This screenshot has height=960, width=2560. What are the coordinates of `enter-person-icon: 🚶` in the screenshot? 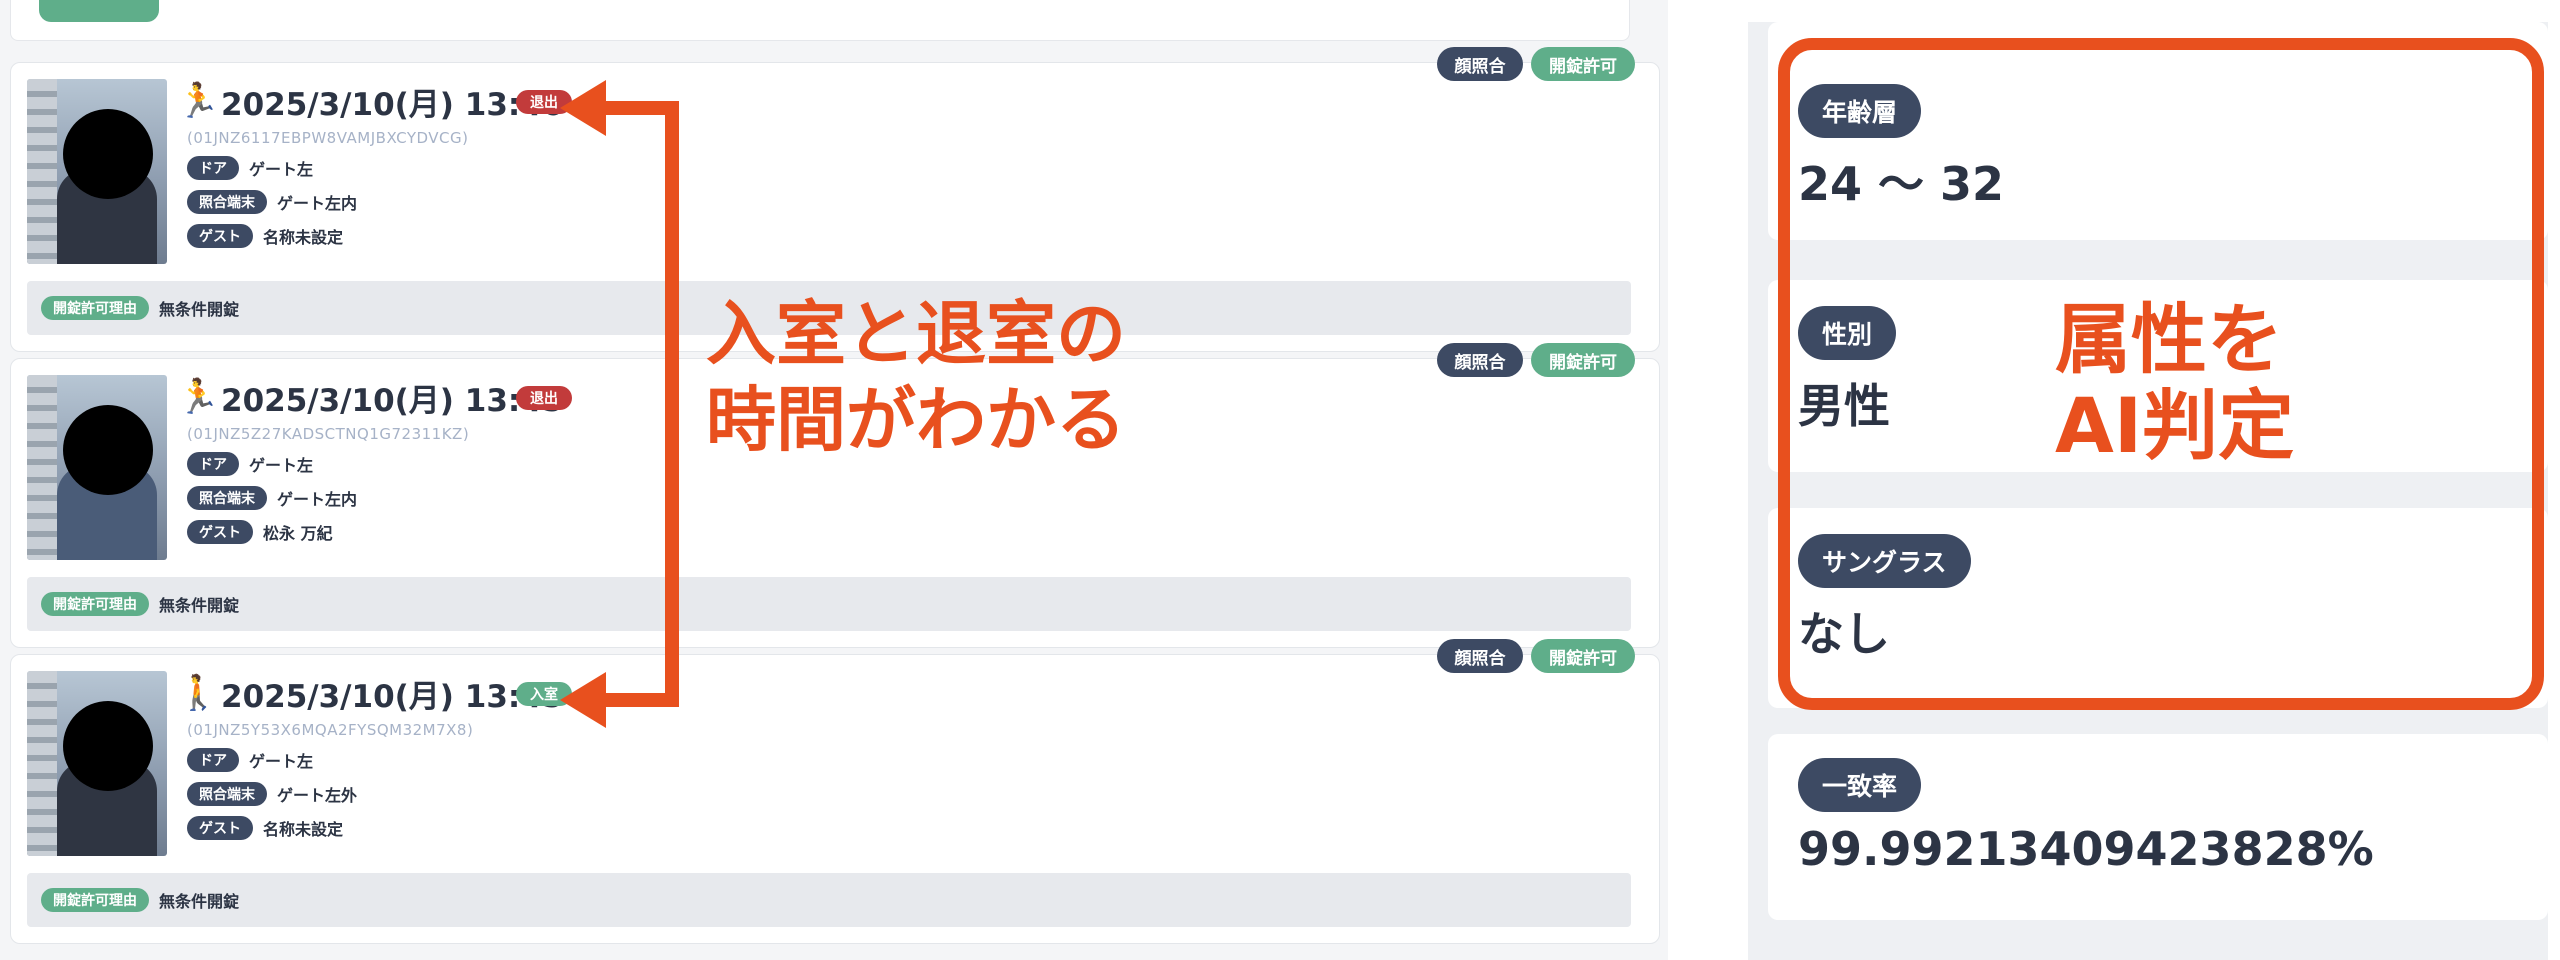 It's located at (198, 693).